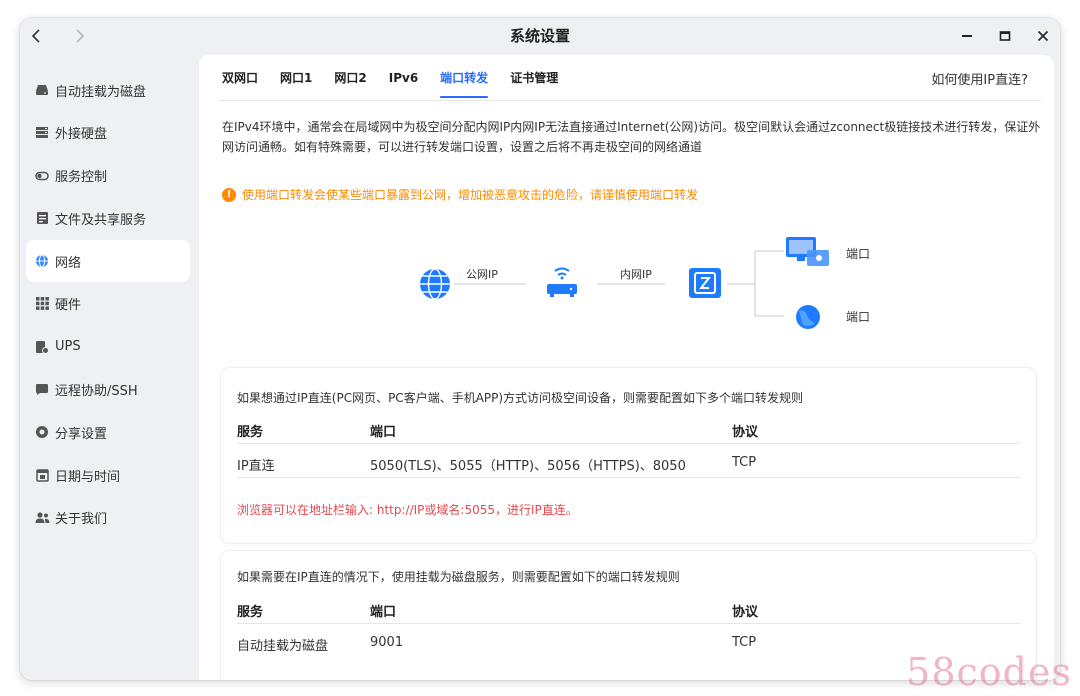 The height and width of the screenshot is (696, 1080). I want to click on maximize-button, so click(1005, 36).